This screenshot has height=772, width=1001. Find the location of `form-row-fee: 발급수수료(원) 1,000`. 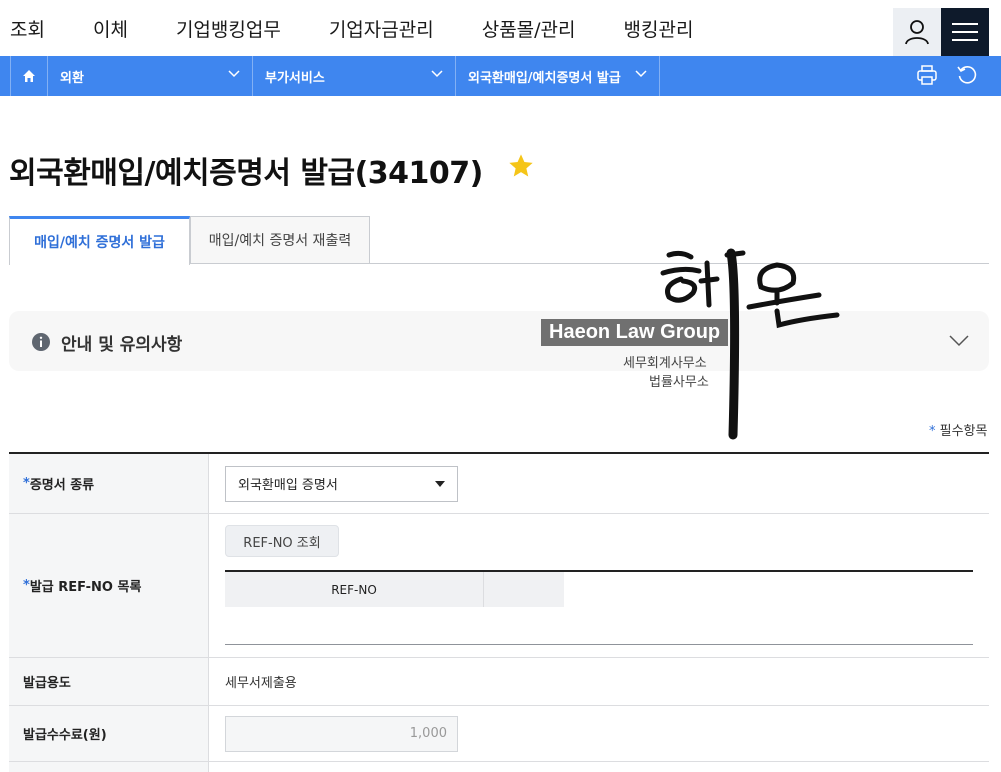

form-row-fee: 발급수수료(원) 1,000 is located at coordinates (499, 734).